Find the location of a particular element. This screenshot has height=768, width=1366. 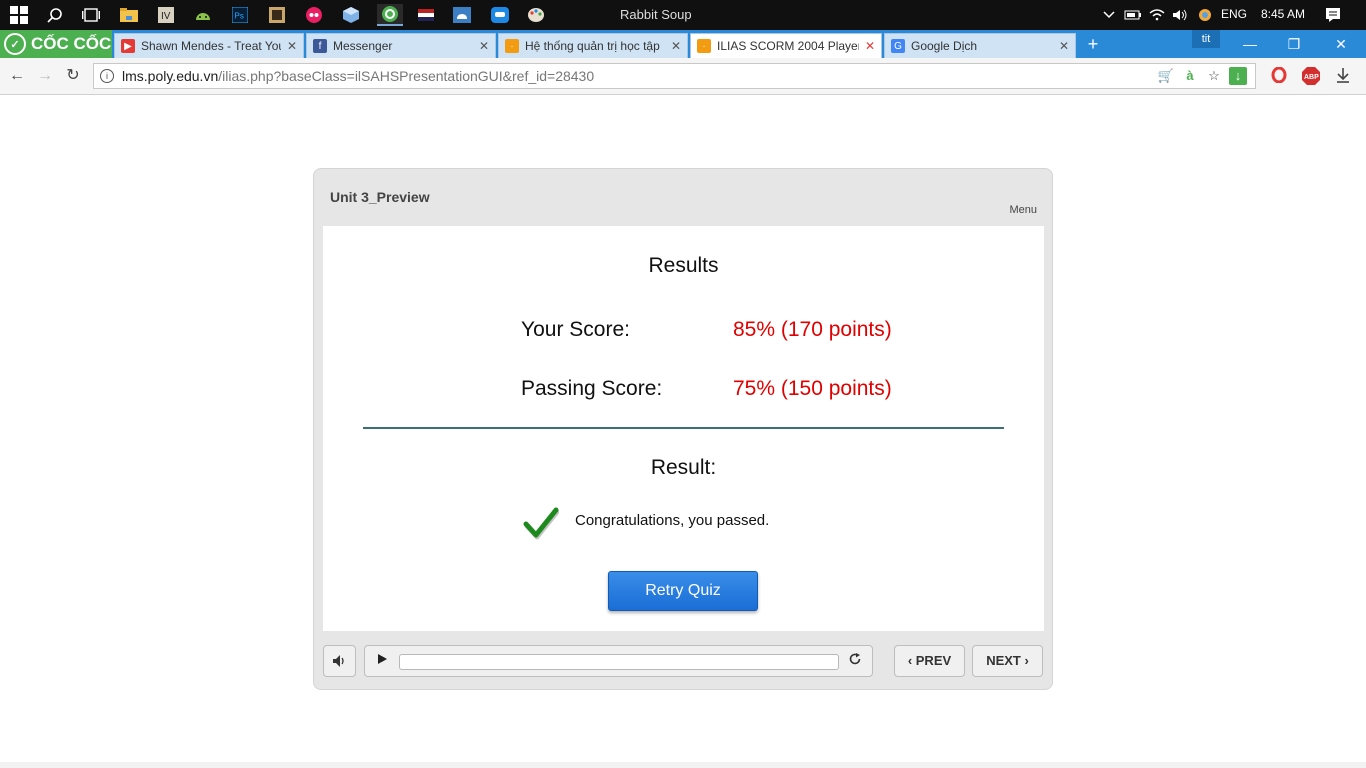

active-window-title: Rabbit Soup is located at coordinates (656, 14).